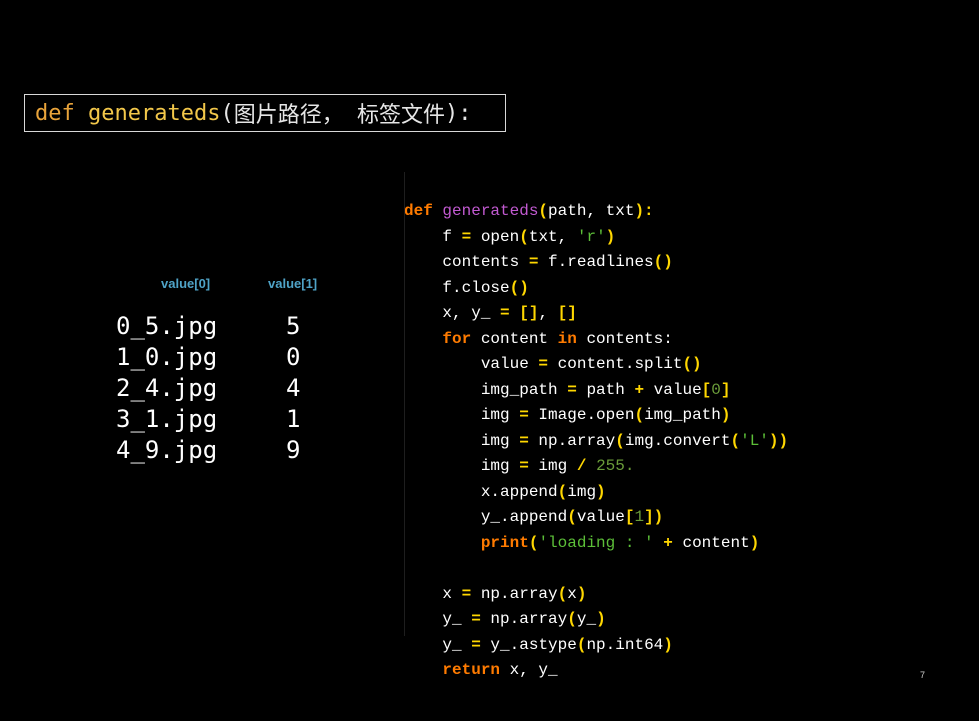 Image resolution: width=979 pixels, height=721 pixels. I want to click on code-token: img_path, so click(682, 415).